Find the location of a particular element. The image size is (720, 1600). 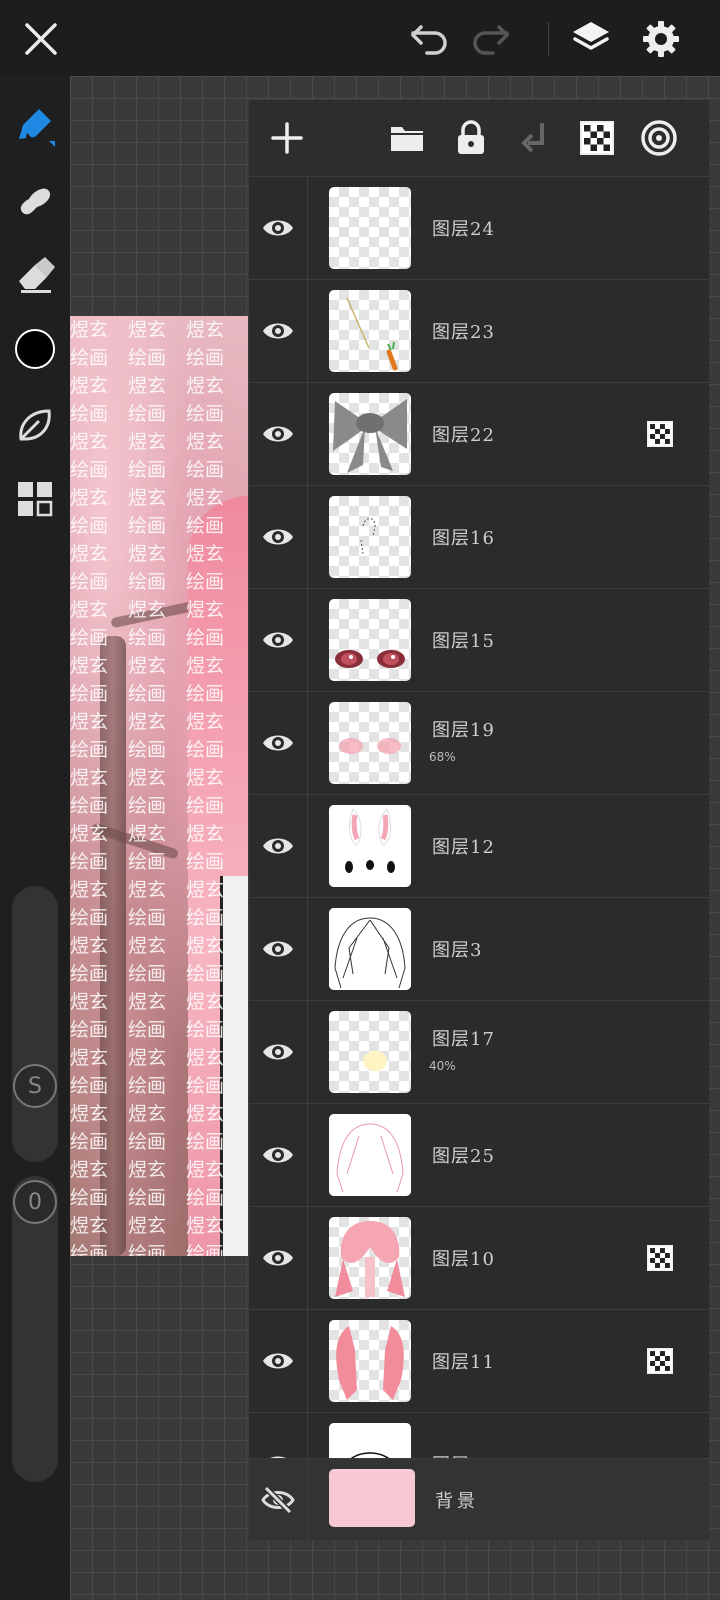

layer-opacity: 40% is located at coordinates (442, 1066).